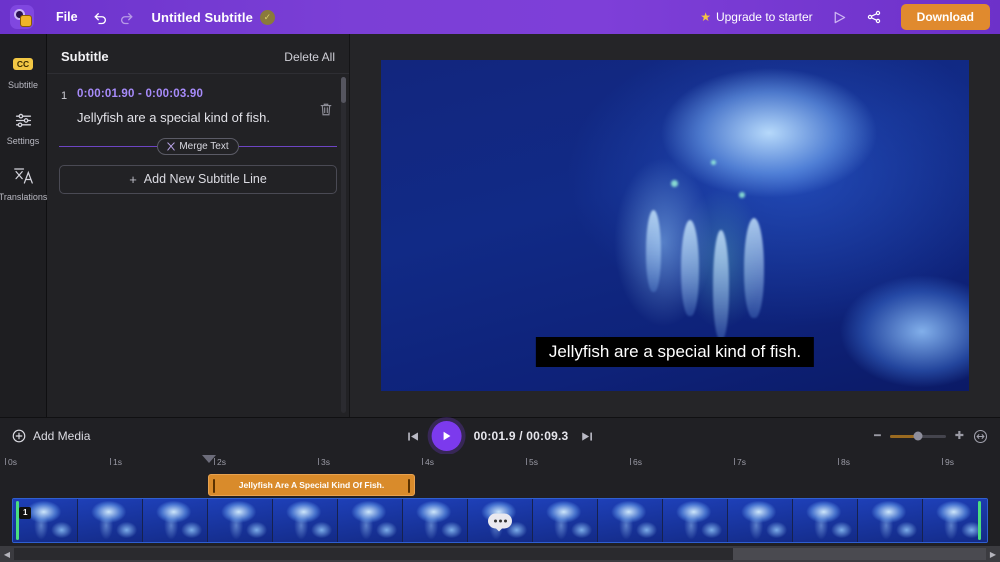  I want to click on panel-scrollbar, so click(343, 245).